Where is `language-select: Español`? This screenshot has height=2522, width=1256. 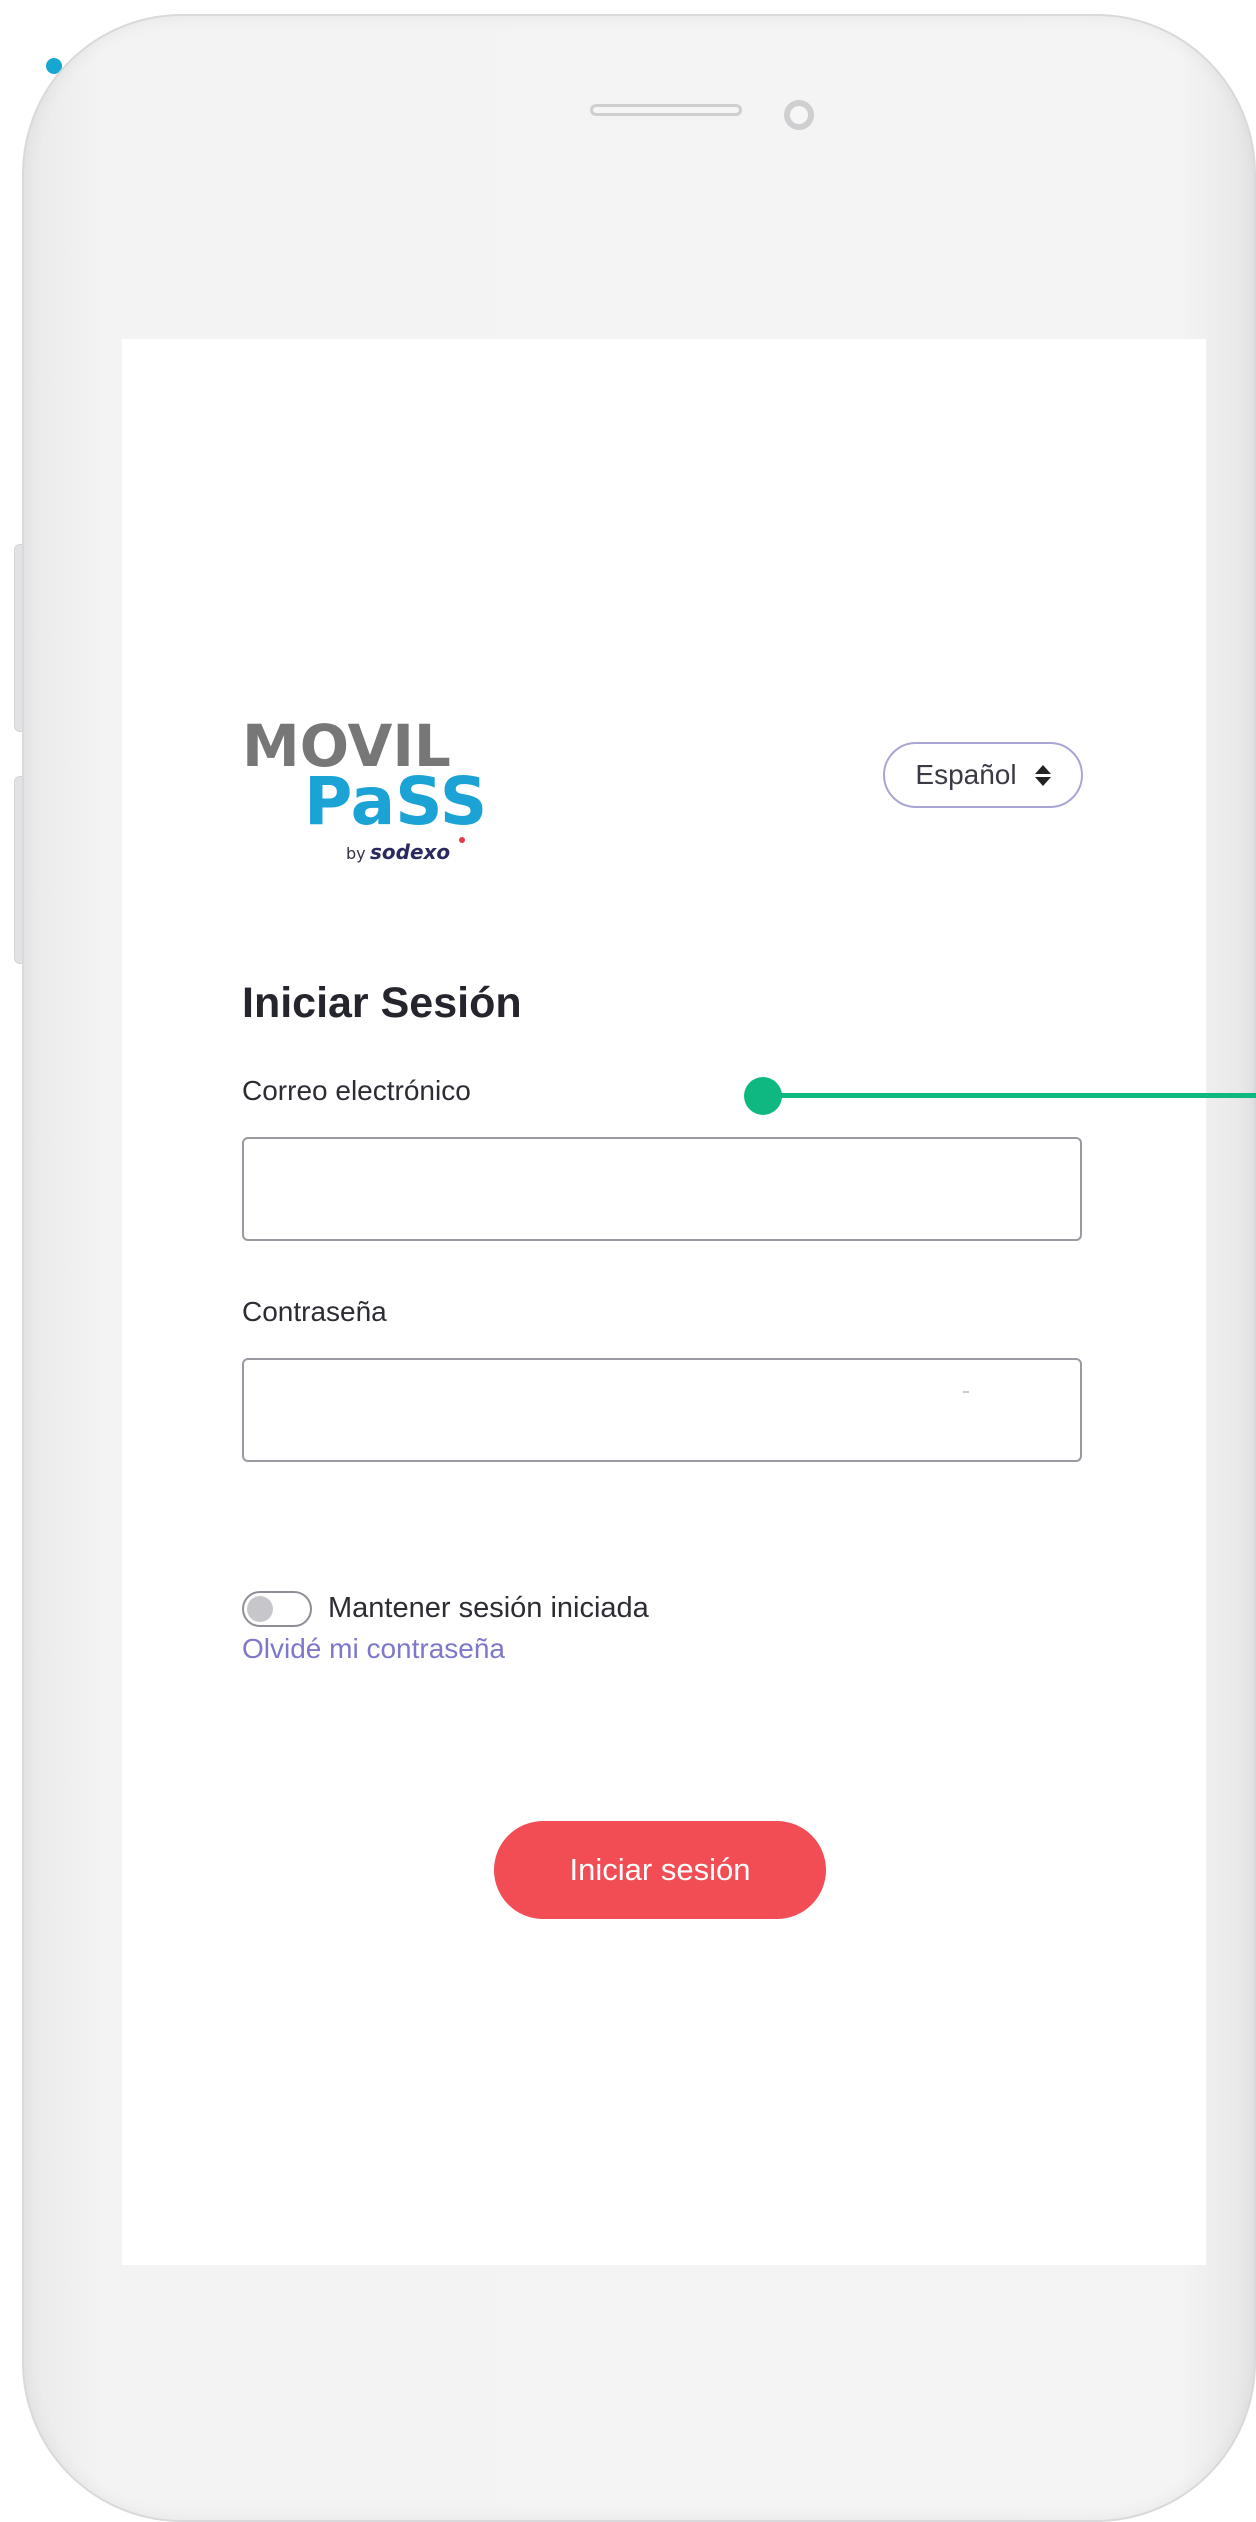
language-select: Español is located at coordinates (983, 775).